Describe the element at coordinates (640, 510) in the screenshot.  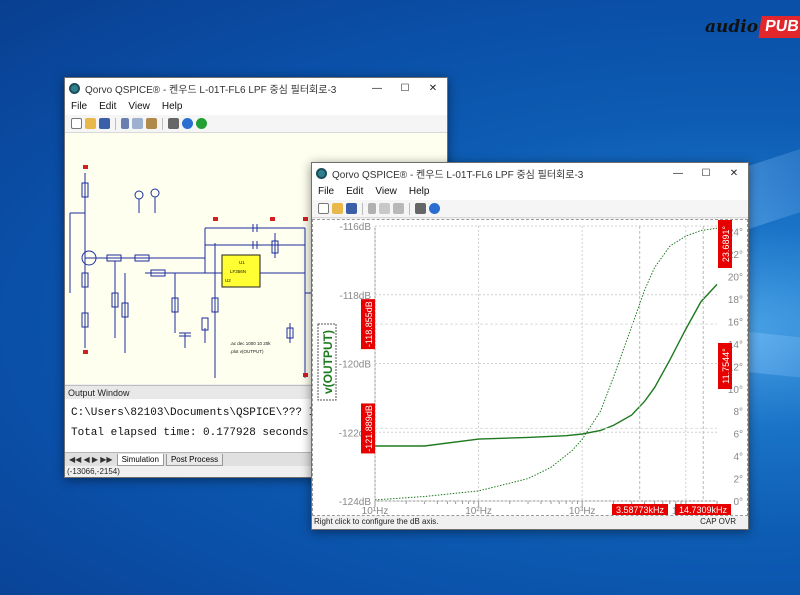
I see `cursor-x1-label: 3.58773kHz` at that location.